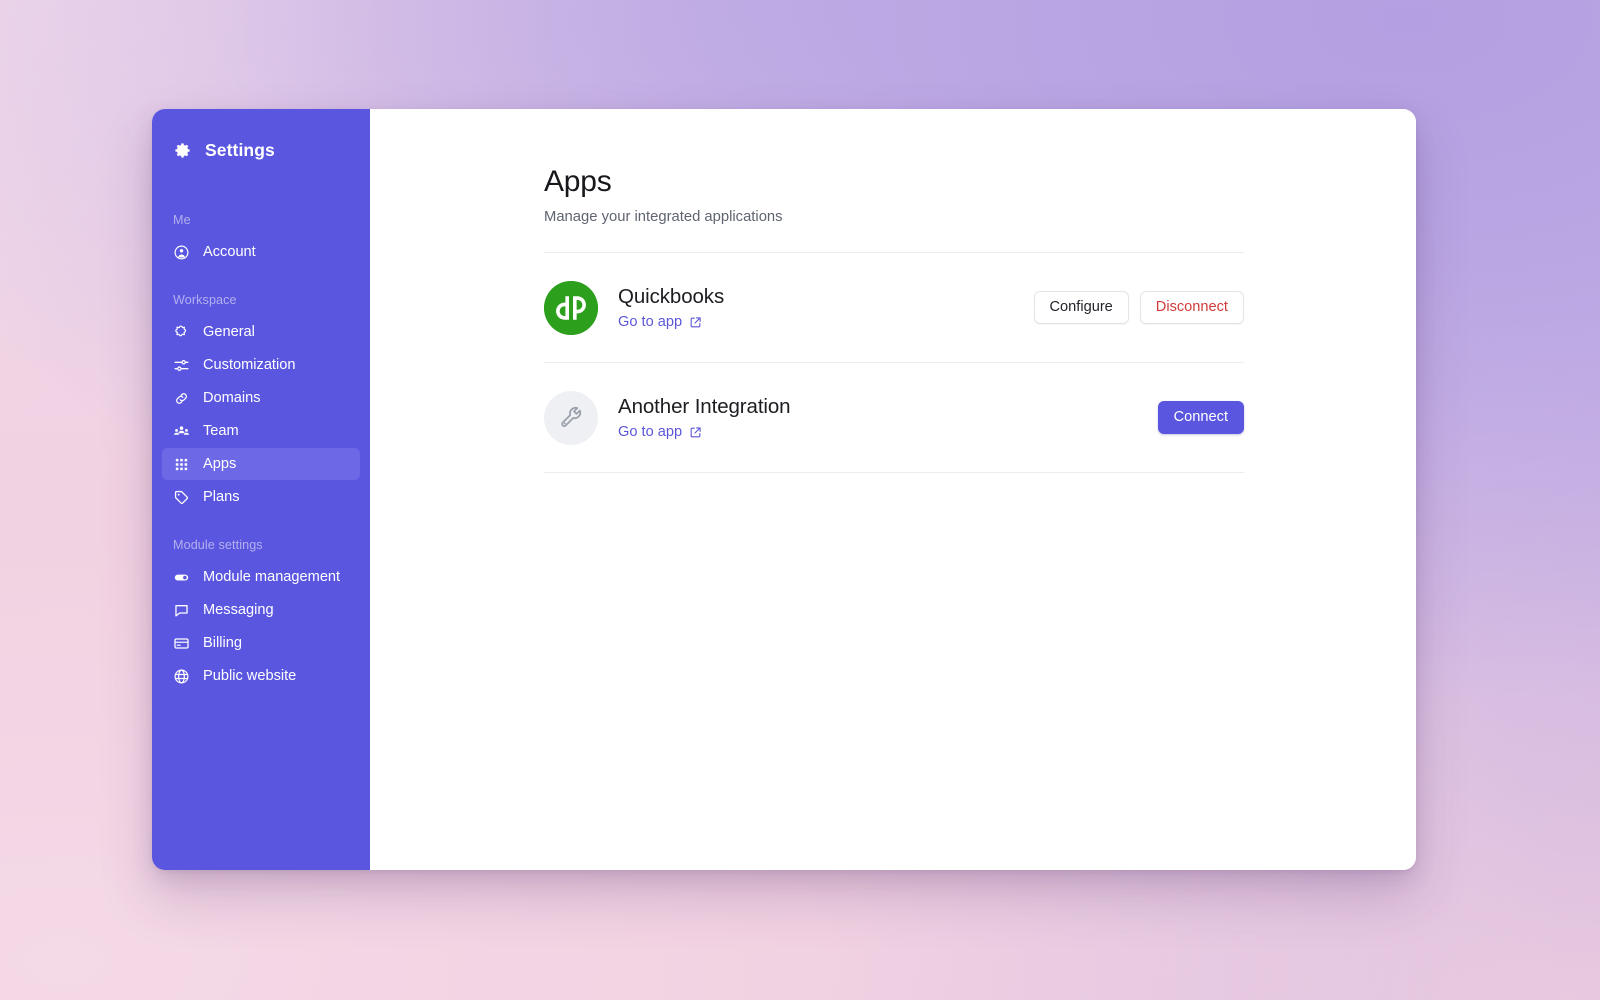 The width and height of the screenshot is (1600, 1000). I want to click on sidebar-section-label-workspace: Workspace, so click(205, 300).